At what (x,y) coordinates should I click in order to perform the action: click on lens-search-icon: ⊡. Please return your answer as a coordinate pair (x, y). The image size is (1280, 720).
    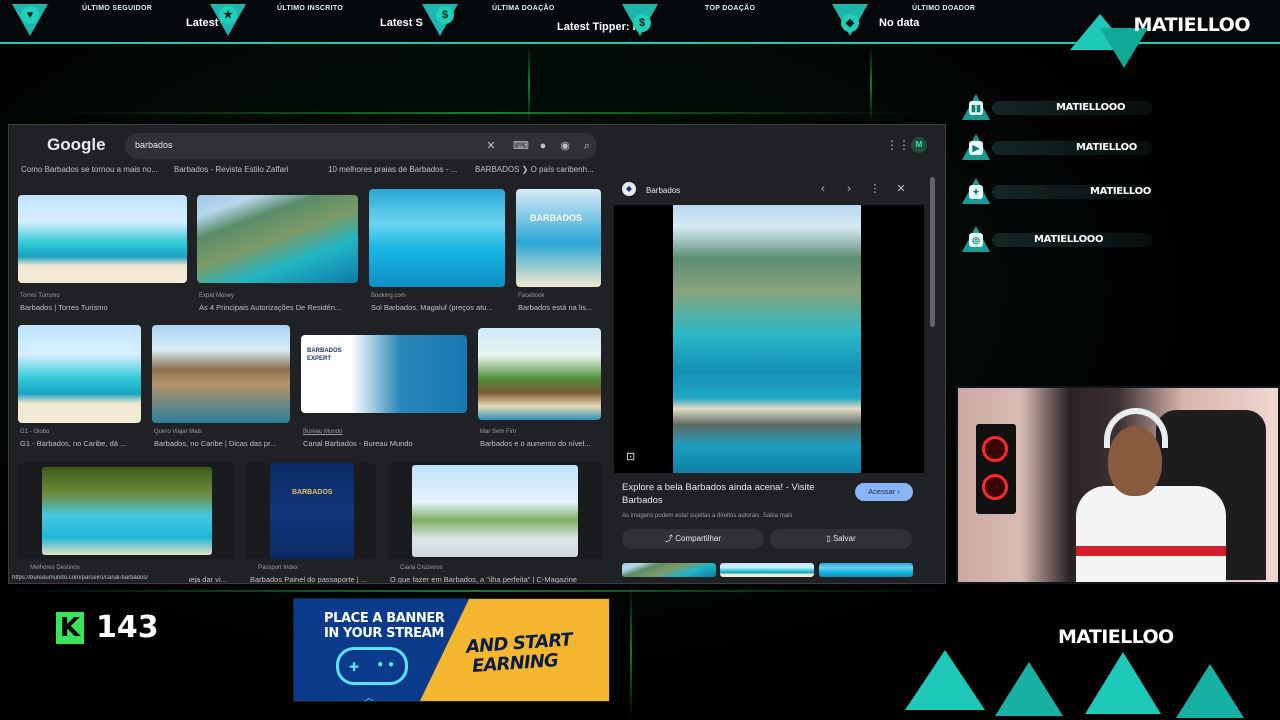
    Looking at the image, I should click on (630, 456).